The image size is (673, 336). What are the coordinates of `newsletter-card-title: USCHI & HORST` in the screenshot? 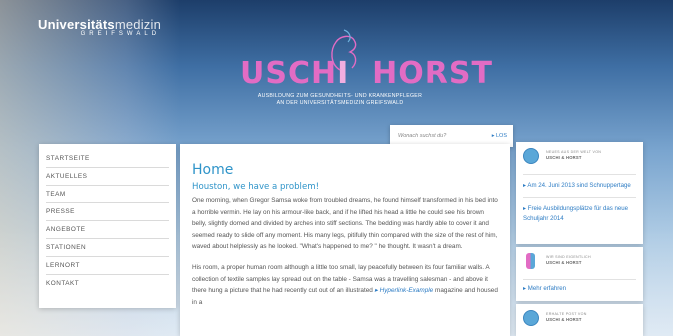 It's located at (564, 319).